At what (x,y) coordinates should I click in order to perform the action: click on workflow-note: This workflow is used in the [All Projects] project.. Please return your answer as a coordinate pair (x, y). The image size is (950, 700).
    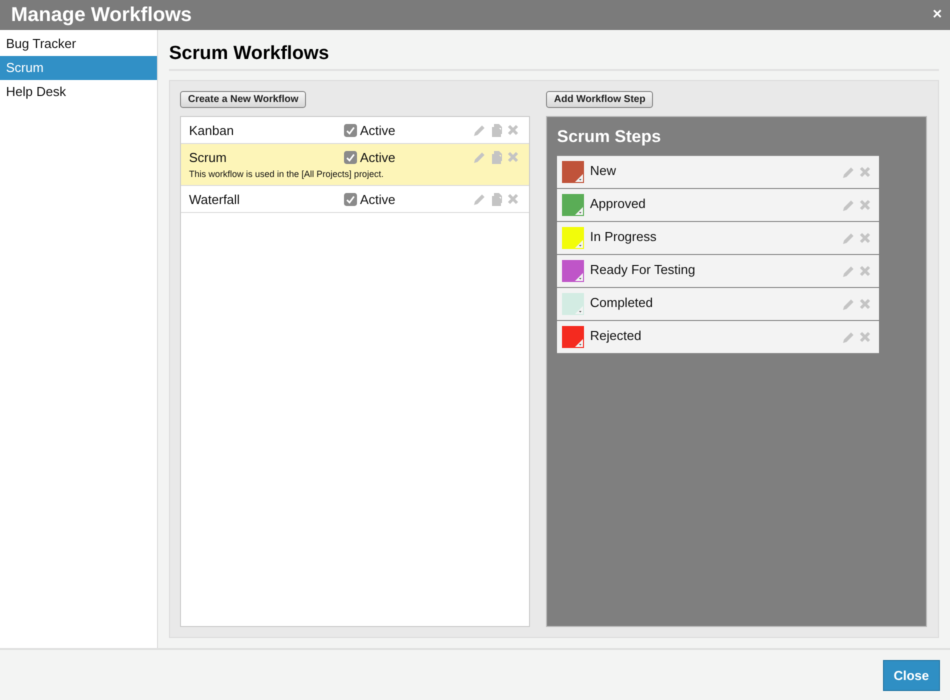
    Looking at the image, I should click on (287, 174).